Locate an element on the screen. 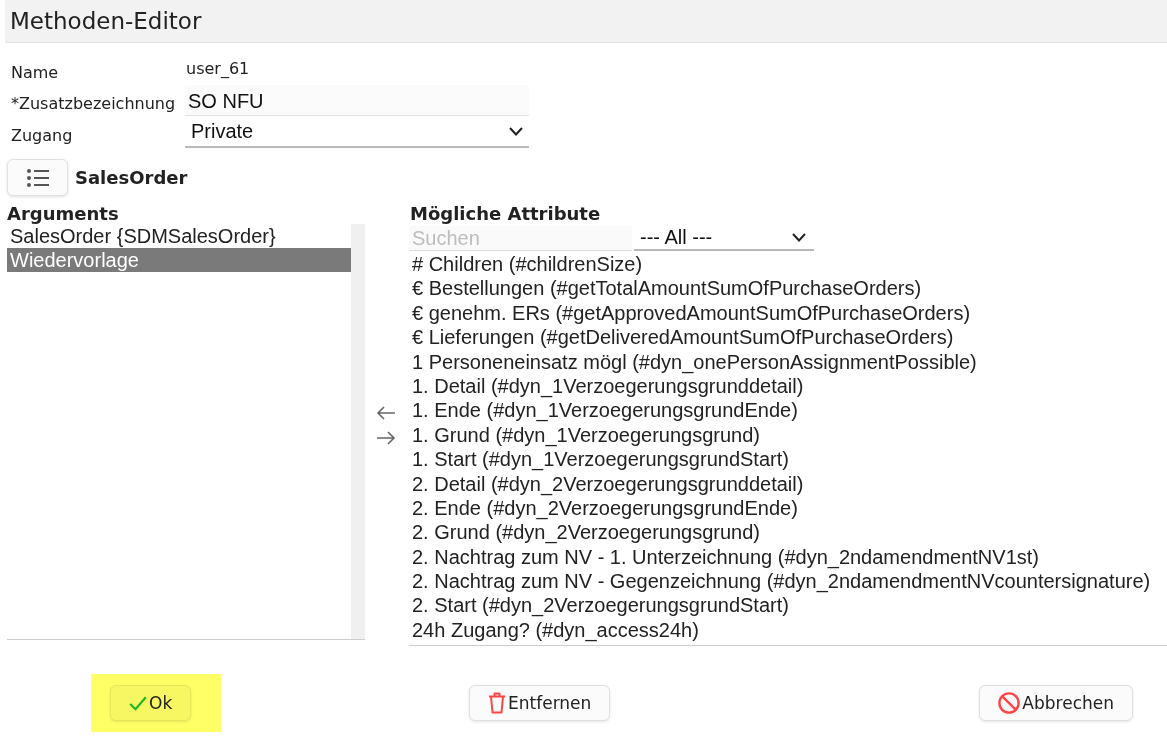 Image resolution: width=1167 pixels, height=740 pixels. list-item: 2. Detail (#dyn_2Verzoegerungsgrunddetail) is located at coordinates (788, 483).